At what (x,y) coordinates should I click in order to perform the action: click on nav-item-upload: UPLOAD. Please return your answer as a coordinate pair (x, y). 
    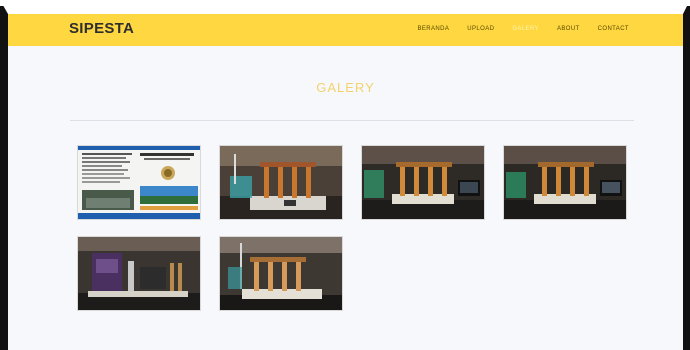
    Looking at the image, I should click on (480, 29).